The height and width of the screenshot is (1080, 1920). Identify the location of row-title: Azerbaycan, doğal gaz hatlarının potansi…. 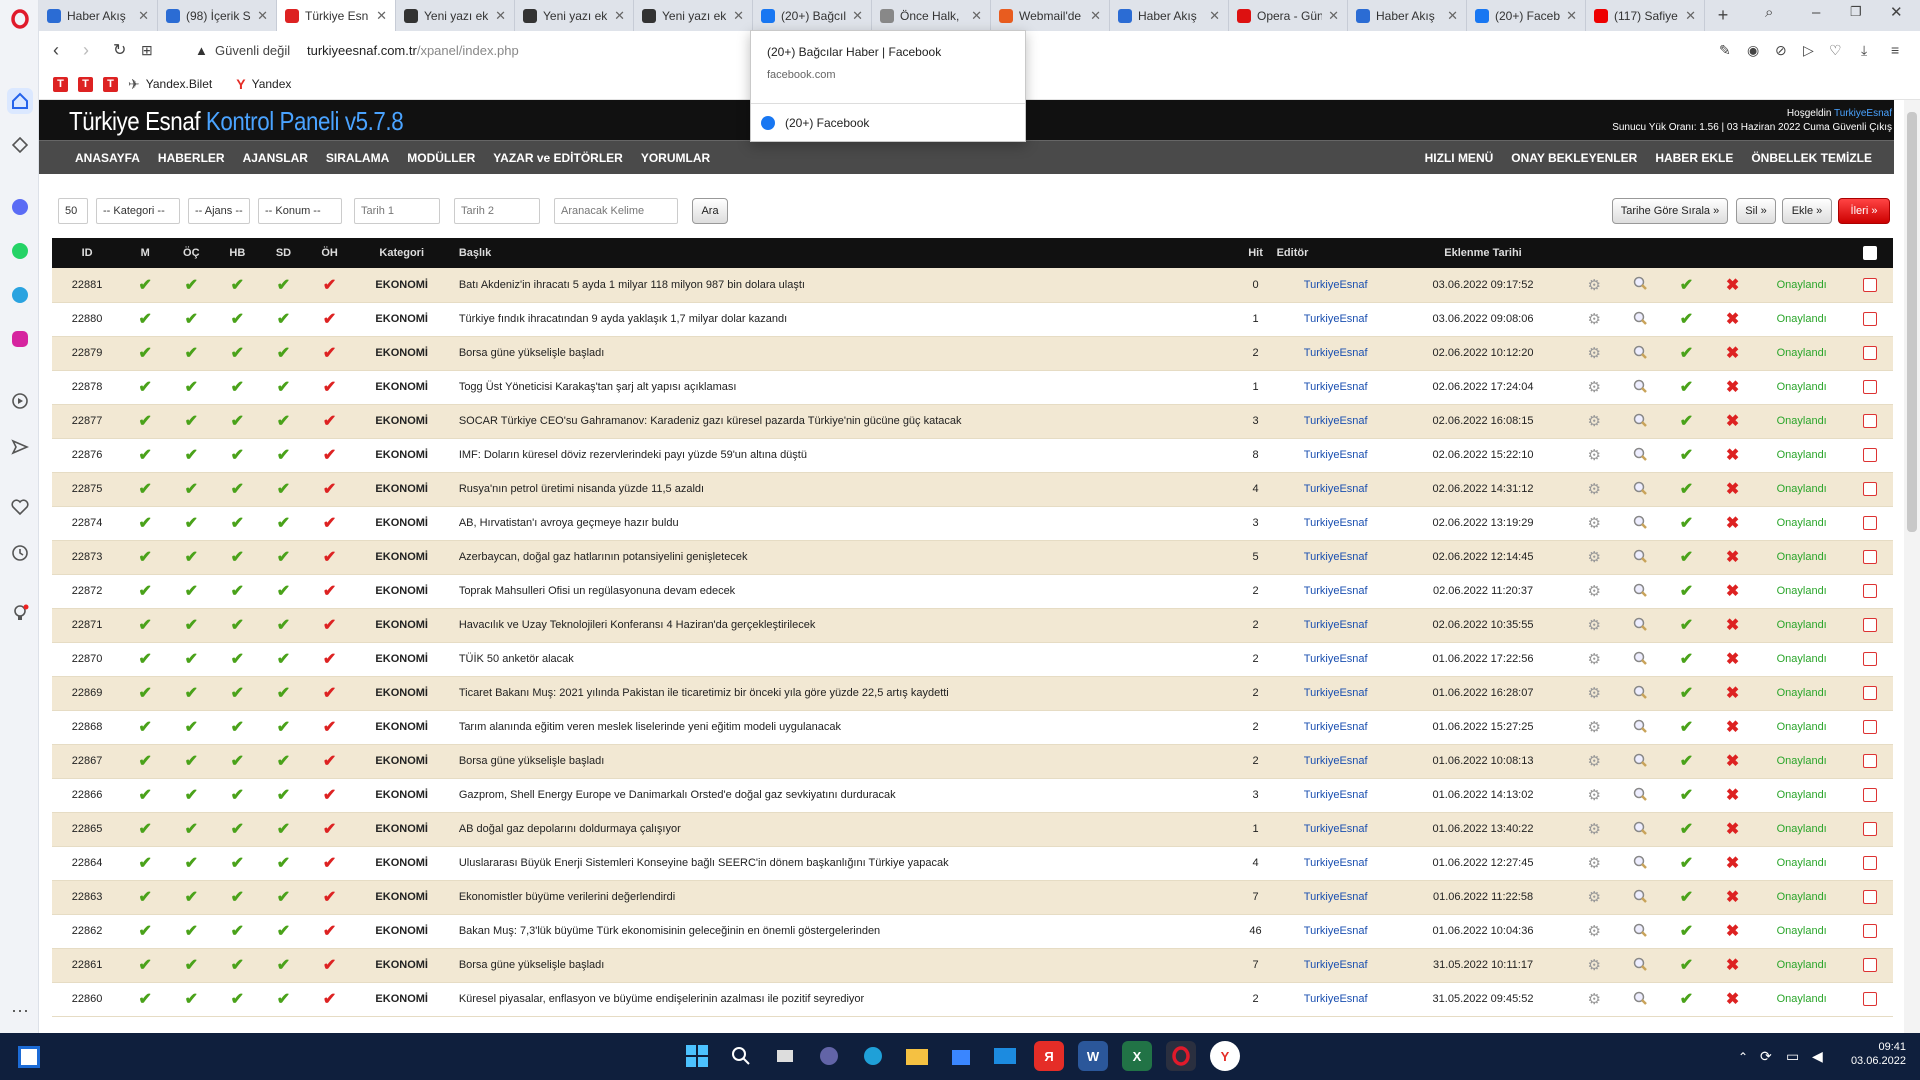
(842, 557).